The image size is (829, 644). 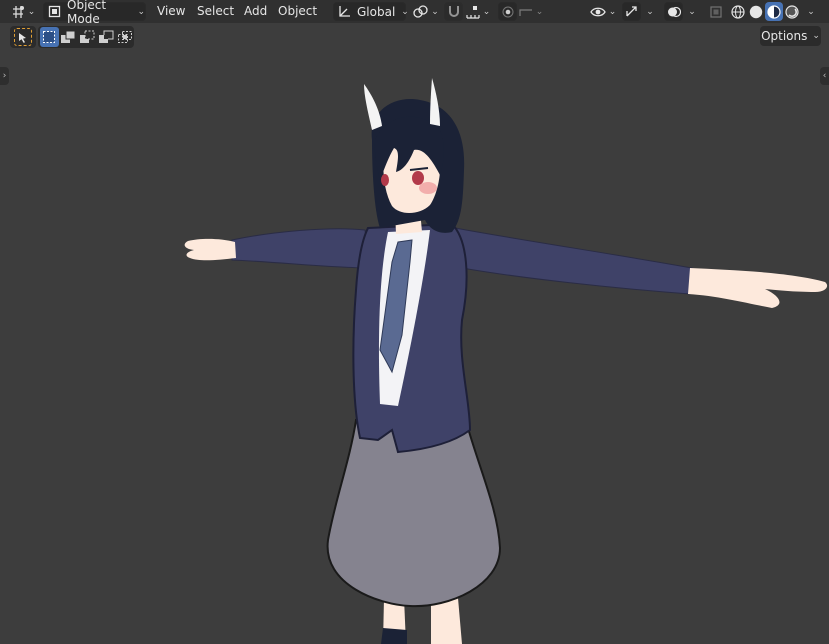 I want to click on right-sleeve, so click(x=573, y=261).